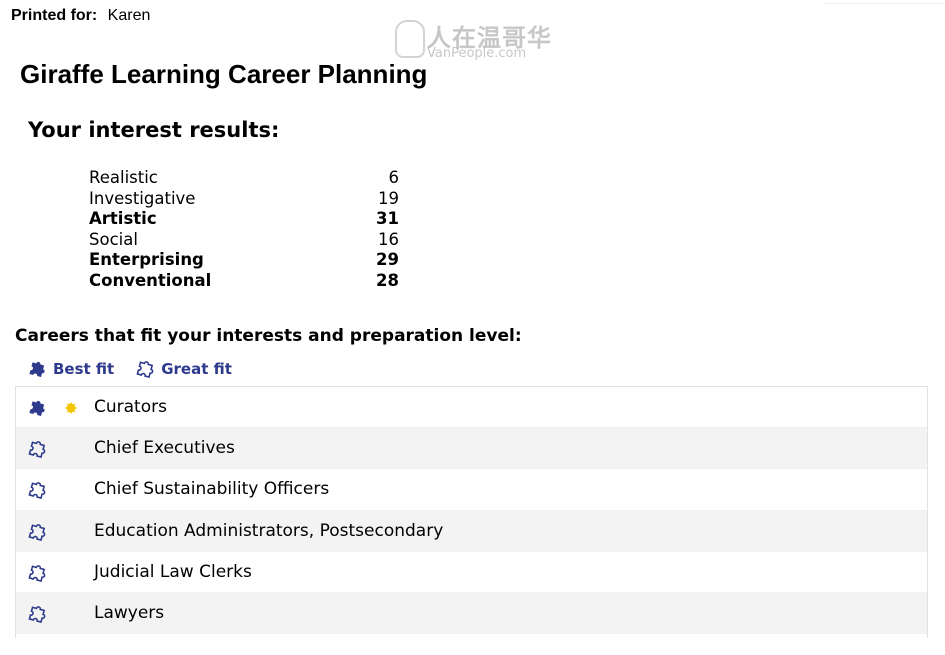 This screenshot has width=945, height=655. I want to click on score-value: 16, so click(388, 239).